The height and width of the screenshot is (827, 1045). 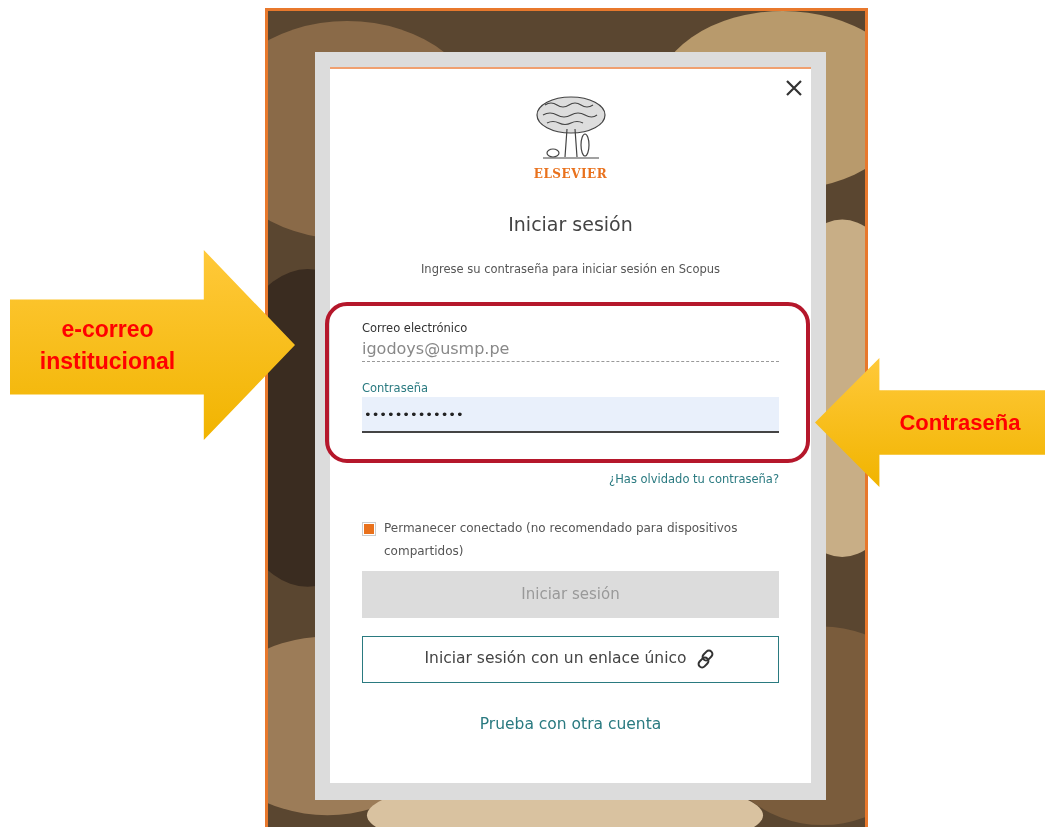 What do you see at coordinates (960, 423) in the screenshot?
I see `callout-label: Contraseña` at bounding box center [960, 423].